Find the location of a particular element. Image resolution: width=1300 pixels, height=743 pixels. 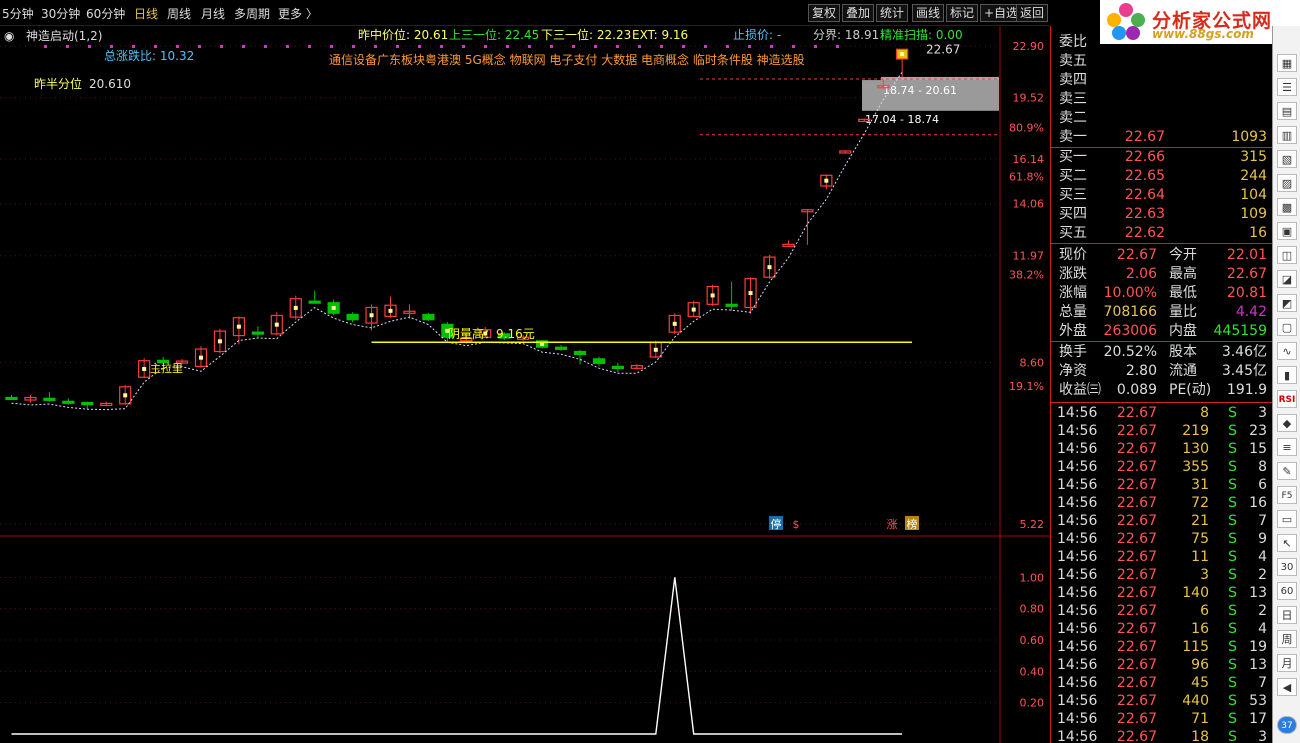

stat-label: 换手 is located at coordinates (1073, 352).